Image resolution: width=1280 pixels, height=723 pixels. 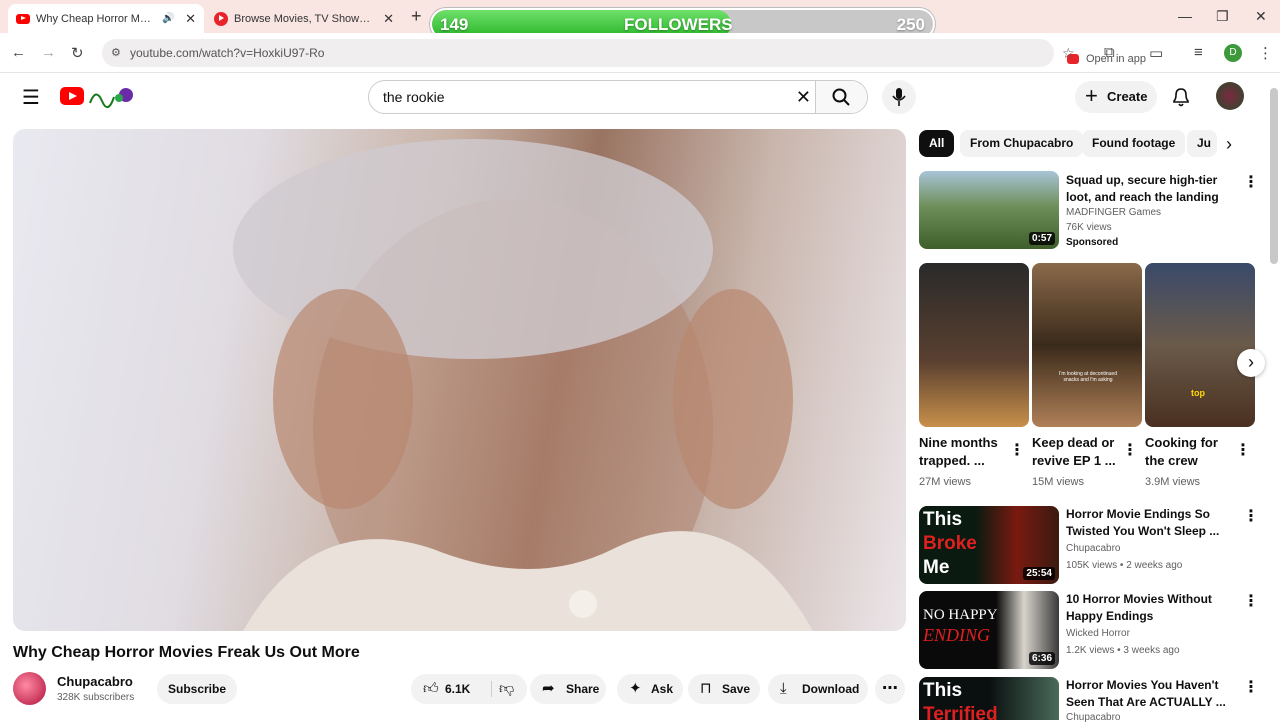 What do you see at coordinates (1233, 53) in the screenshot?
I see `profile-avatar: D` at bounding box center [1233, 53].